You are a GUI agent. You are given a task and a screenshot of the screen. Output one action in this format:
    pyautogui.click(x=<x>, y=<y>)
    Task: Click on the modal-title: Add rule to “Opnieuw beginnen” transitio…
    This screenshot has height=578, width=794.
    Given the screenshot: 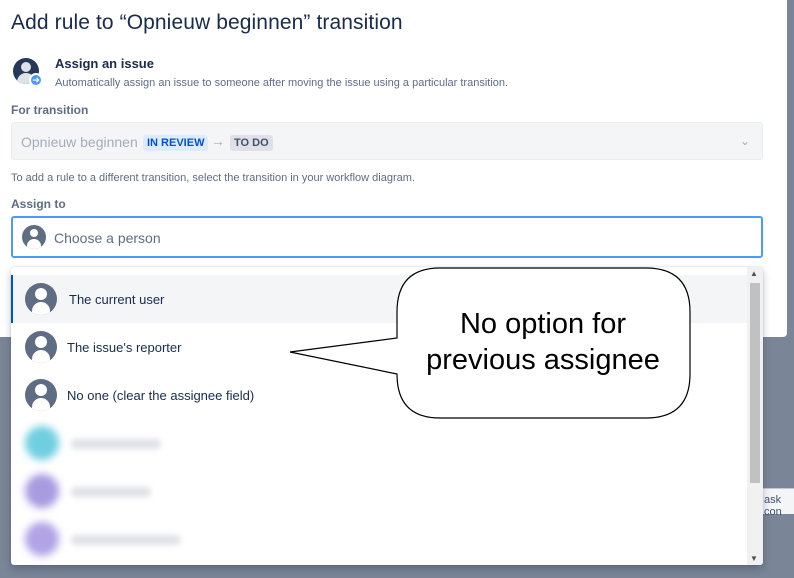 What is the action you would take?
    pyautogui.click(x=207, y=22)
    